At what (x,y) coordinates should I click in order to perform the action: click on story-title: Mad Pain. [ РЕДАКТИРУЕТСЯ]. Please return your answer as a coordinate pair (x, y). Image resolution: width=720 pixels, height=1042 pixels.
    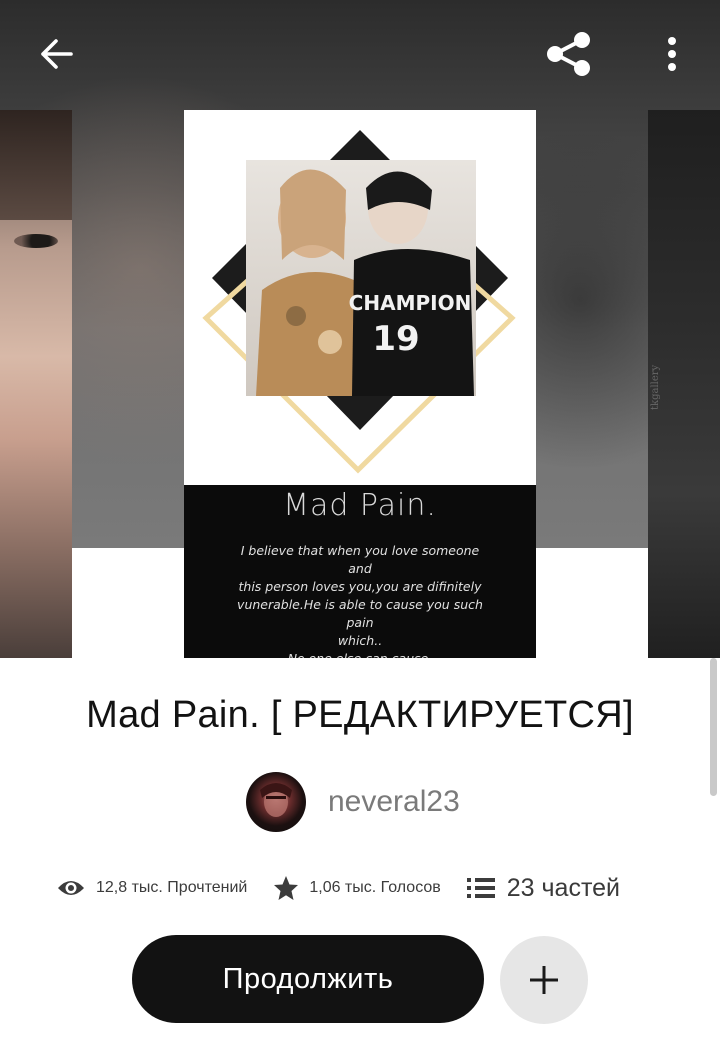
    Looking at the image, I should click on (360, 715).